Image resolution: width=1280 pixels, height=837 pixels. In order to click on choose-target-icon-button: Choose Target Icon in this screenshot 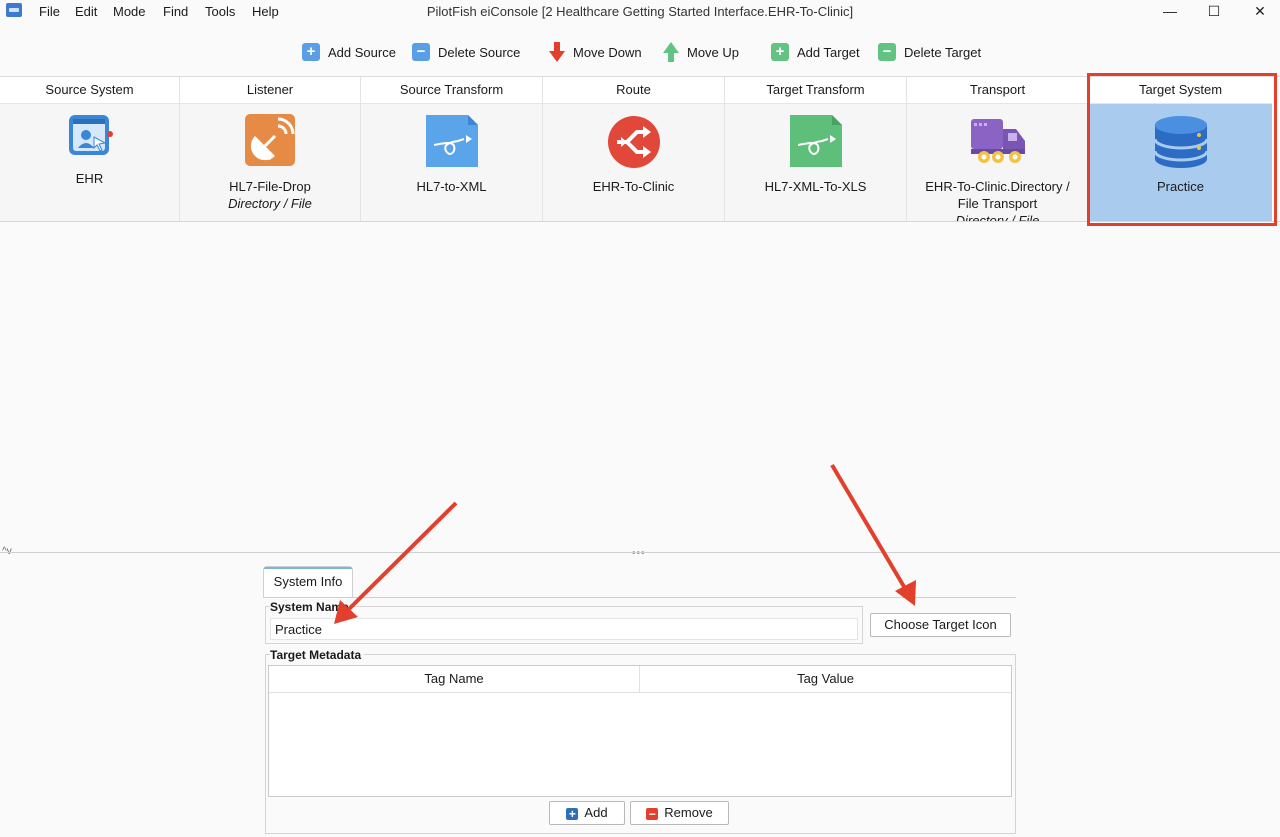, I will do `click(940, 625)`.